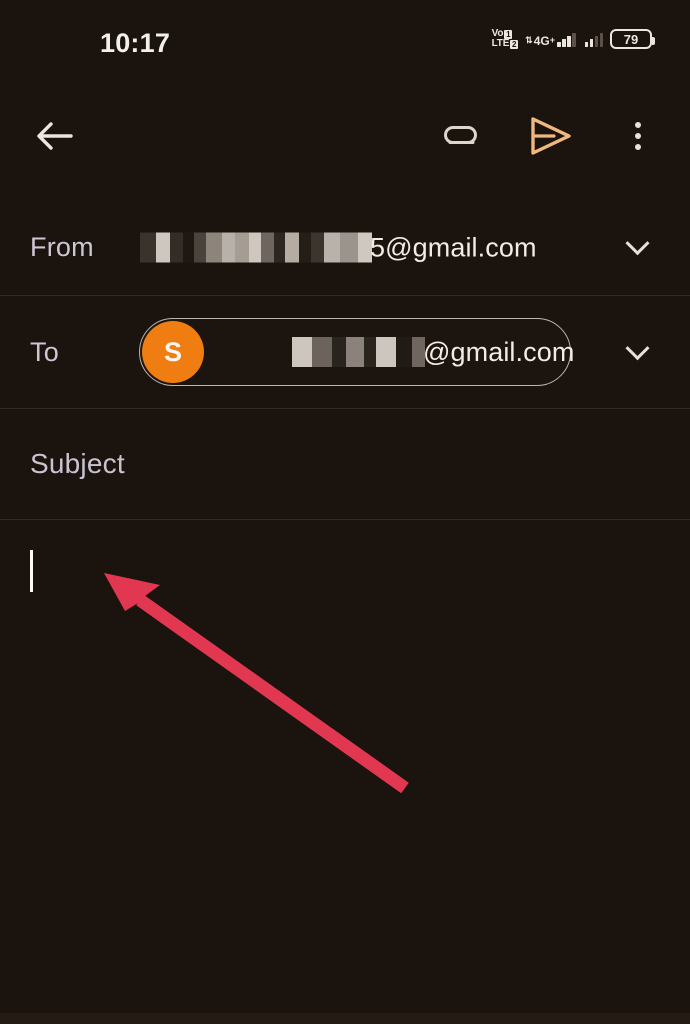 The width and height of the screenshot is (690, 1024). I want to click on send-icon, so click(551, 136).